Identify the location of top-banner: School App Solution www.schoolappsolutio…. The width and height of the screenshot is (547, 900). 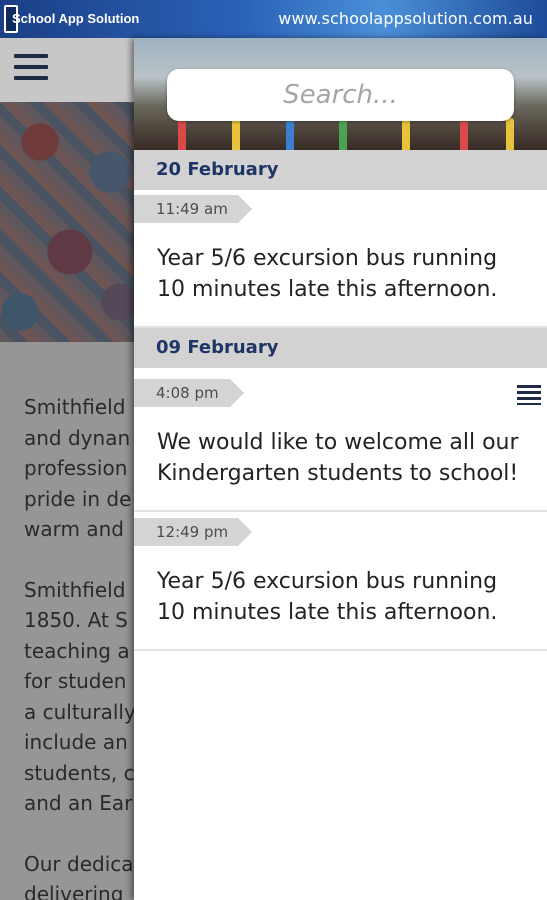
(273, 19).